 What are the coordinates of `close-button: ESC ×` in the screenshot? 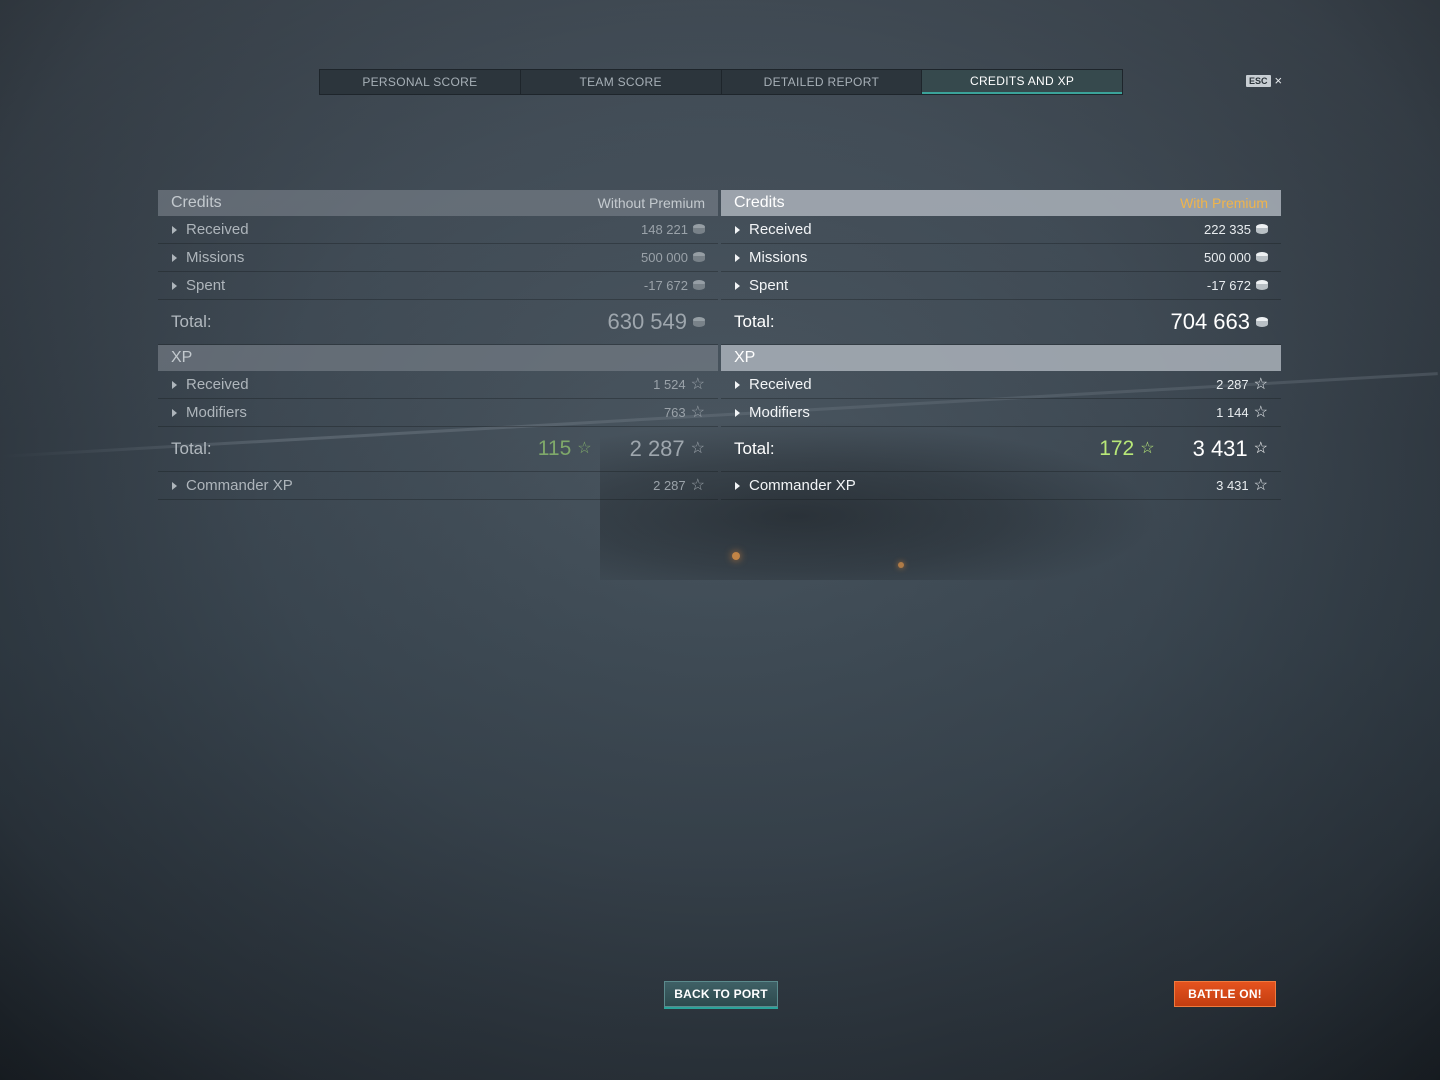 It's located at (1264, 80).